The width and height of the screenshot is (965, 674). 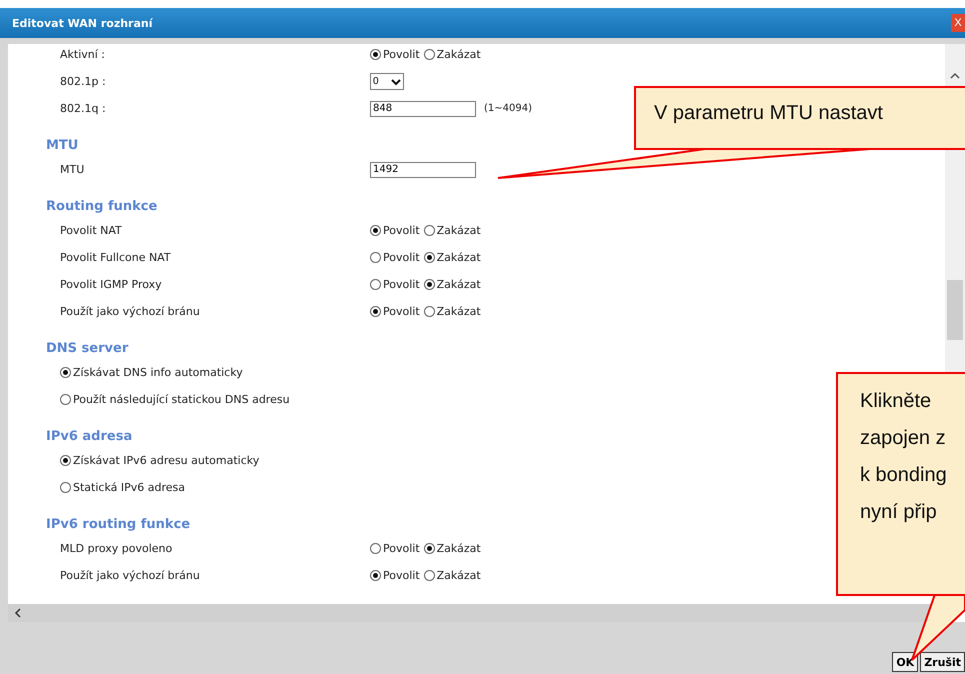 What do you see at coordinates (89, 437) in the screenshot?
I see `section-heading: IPv6 adresa` at bounding box center [89, 437].